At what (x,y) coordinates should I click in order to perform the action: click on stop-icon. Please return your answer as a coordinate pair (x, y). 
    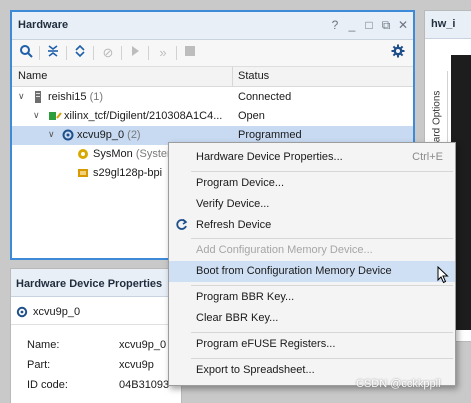
    Looking at the image, I should click on (190, 53).